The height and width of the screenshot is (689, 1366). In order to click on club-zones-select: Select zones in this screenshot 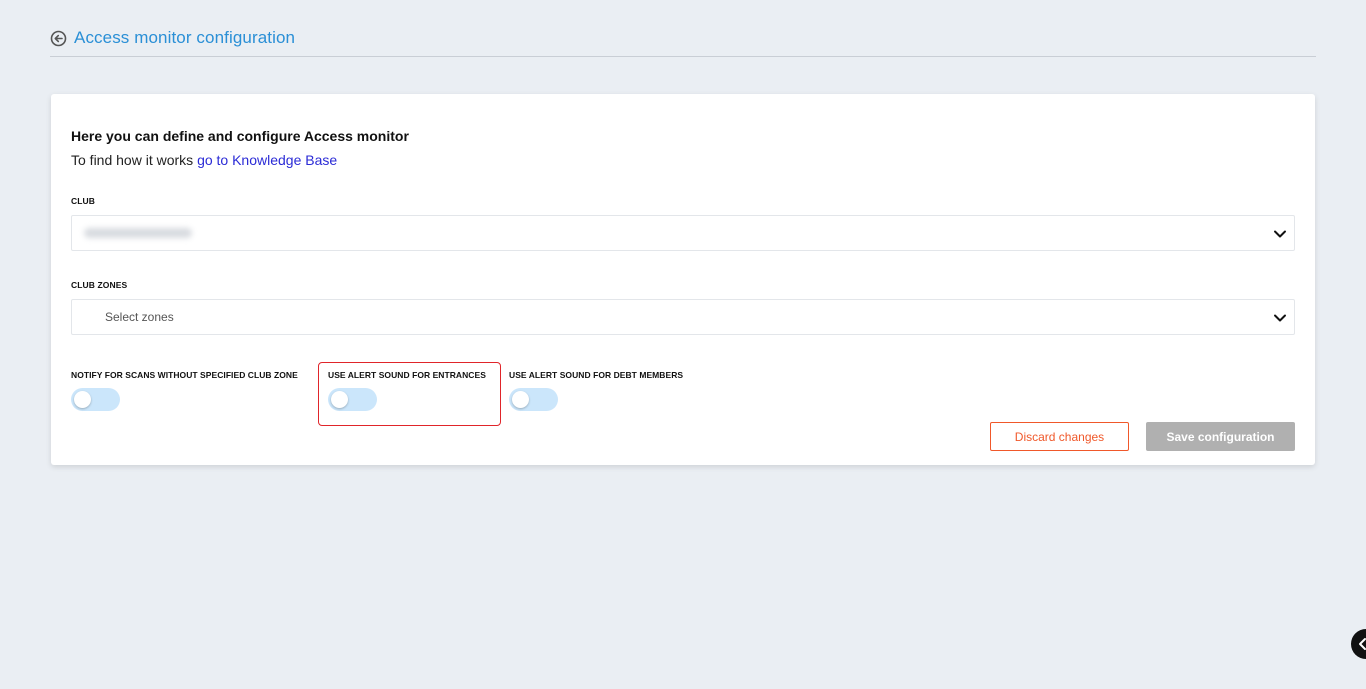, I will do `click(683, 317)`.